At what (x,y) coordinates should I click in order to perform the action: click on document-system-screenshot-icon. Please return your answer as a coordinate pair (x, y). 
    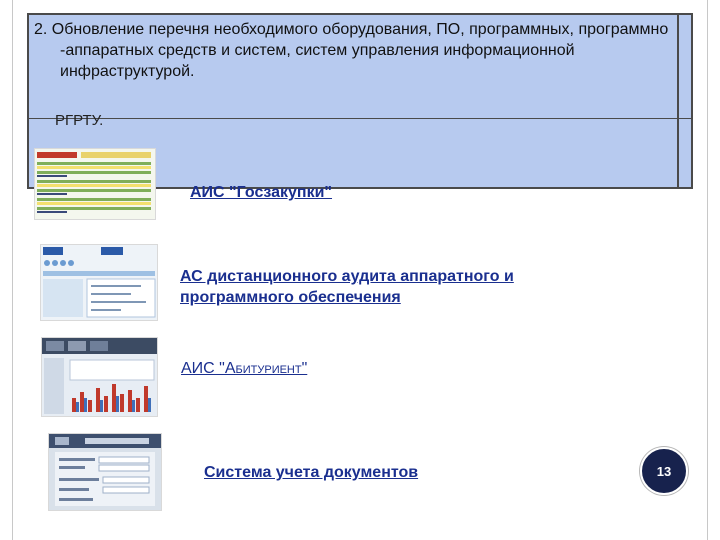
    Looking at the image, I should click on (105, 472).